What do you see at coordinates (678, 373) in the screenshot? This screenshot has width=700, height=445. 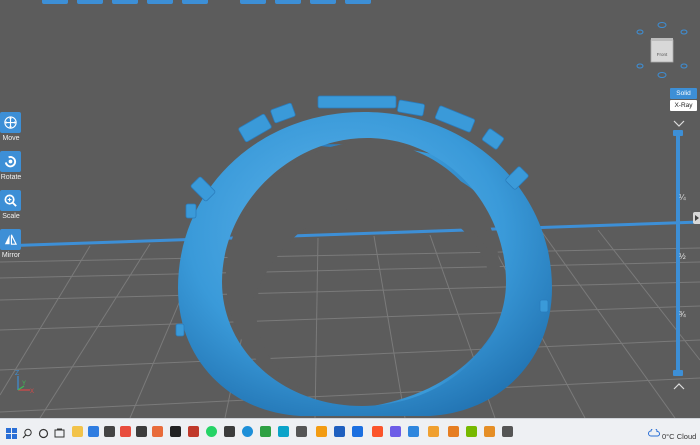 I see `slider-handle-bottom` at bounding box center [678, 373].